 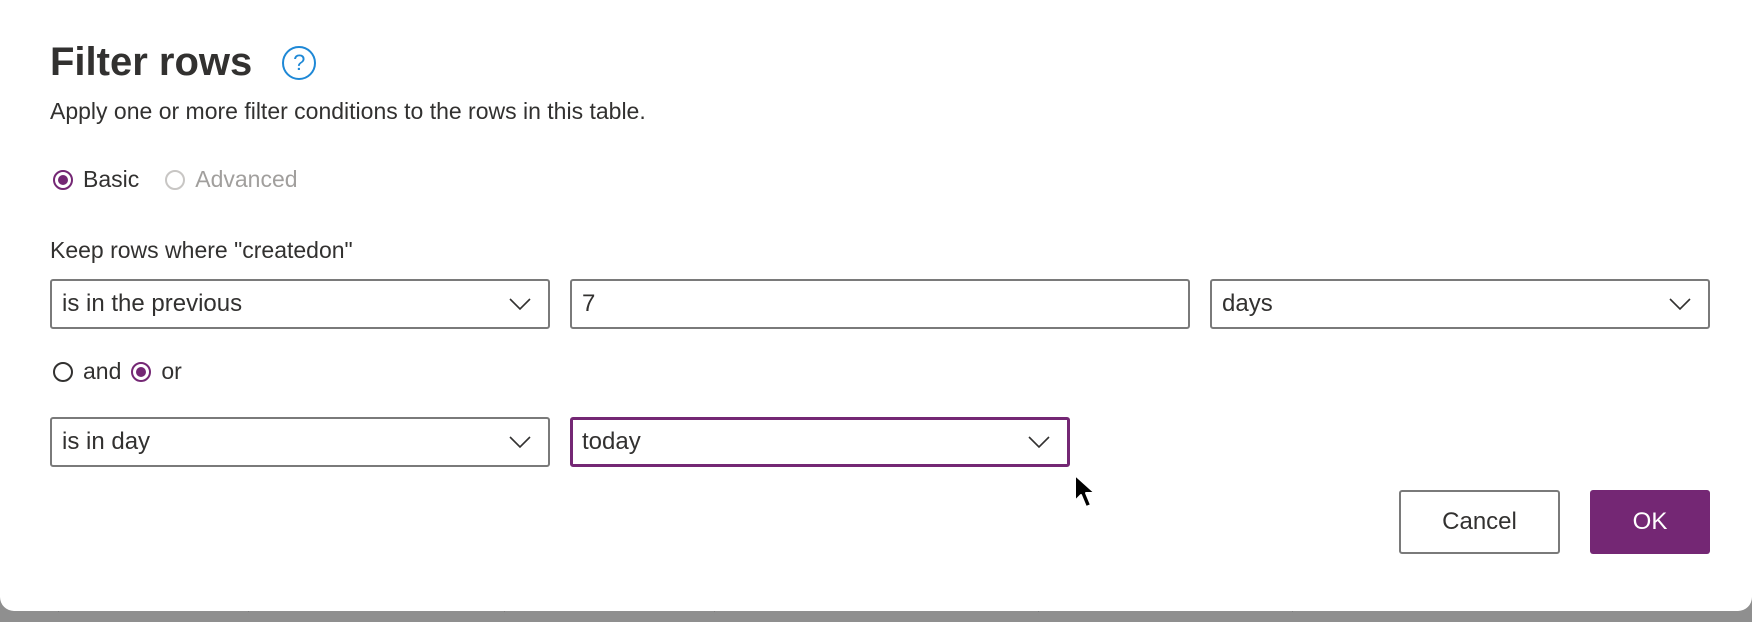 I want to click on radio-or: or, so click(x=156, y=371).